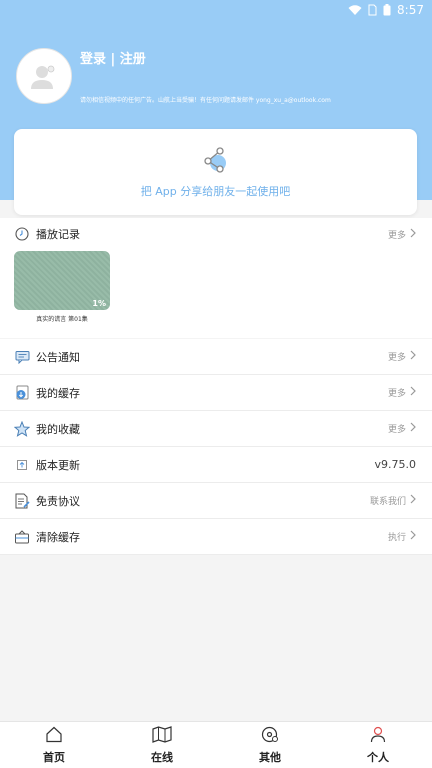  Describe the element at coordinates (58, 501) in the screenshot. I see `disclaimer-label: 免责协议` at that location.